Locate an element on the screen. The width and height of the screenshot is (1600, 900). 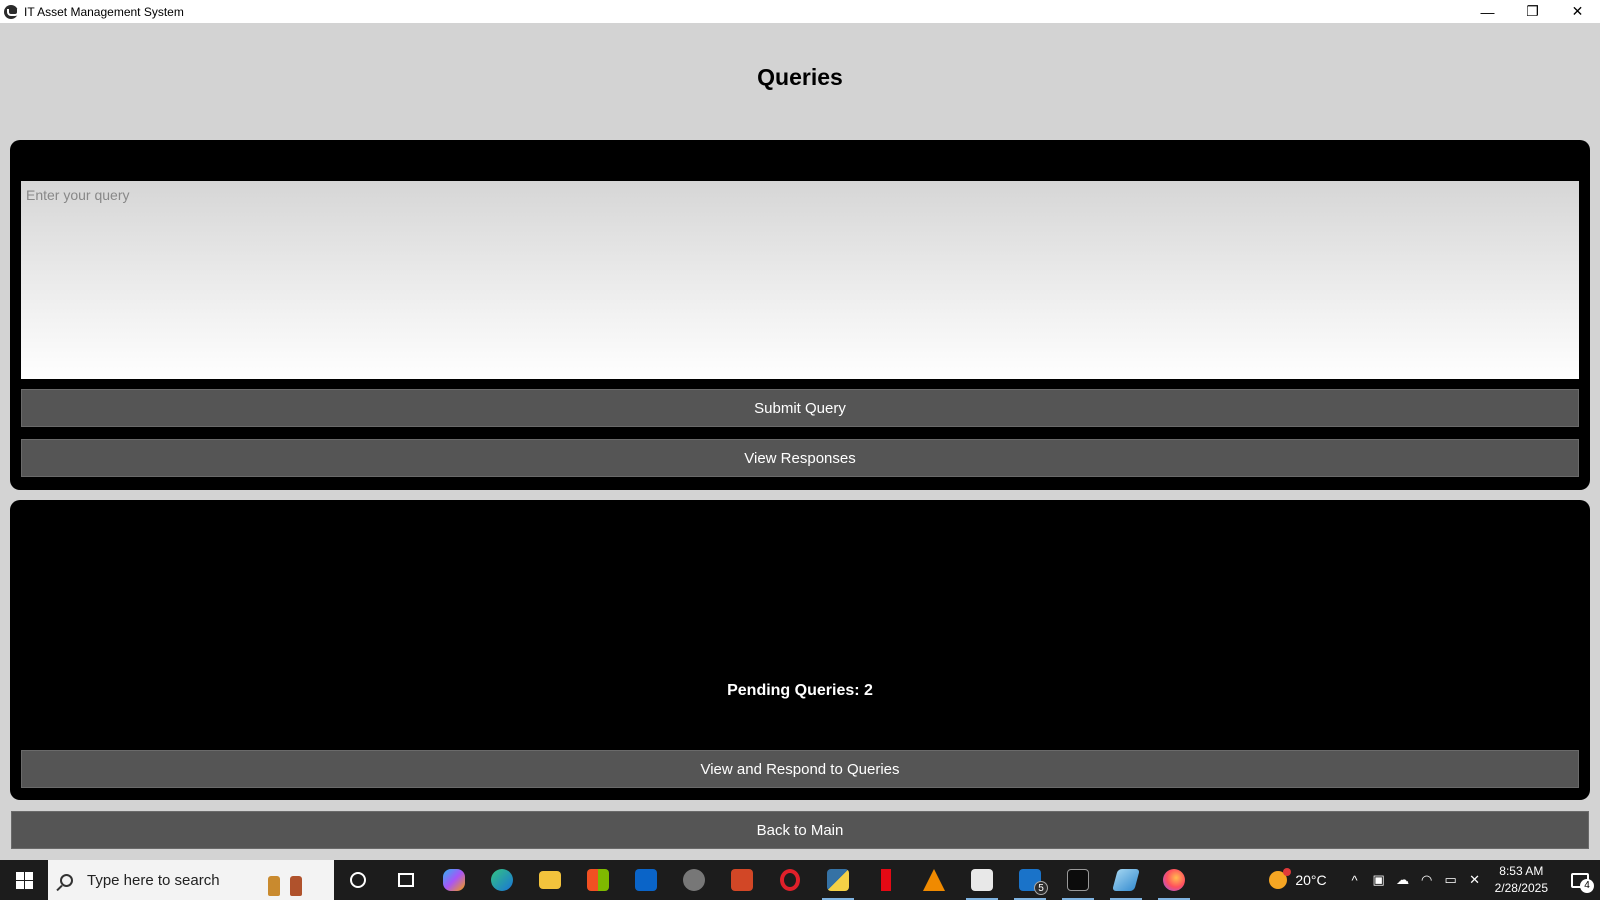
app2-icon is located at coordinates (1126, 880).